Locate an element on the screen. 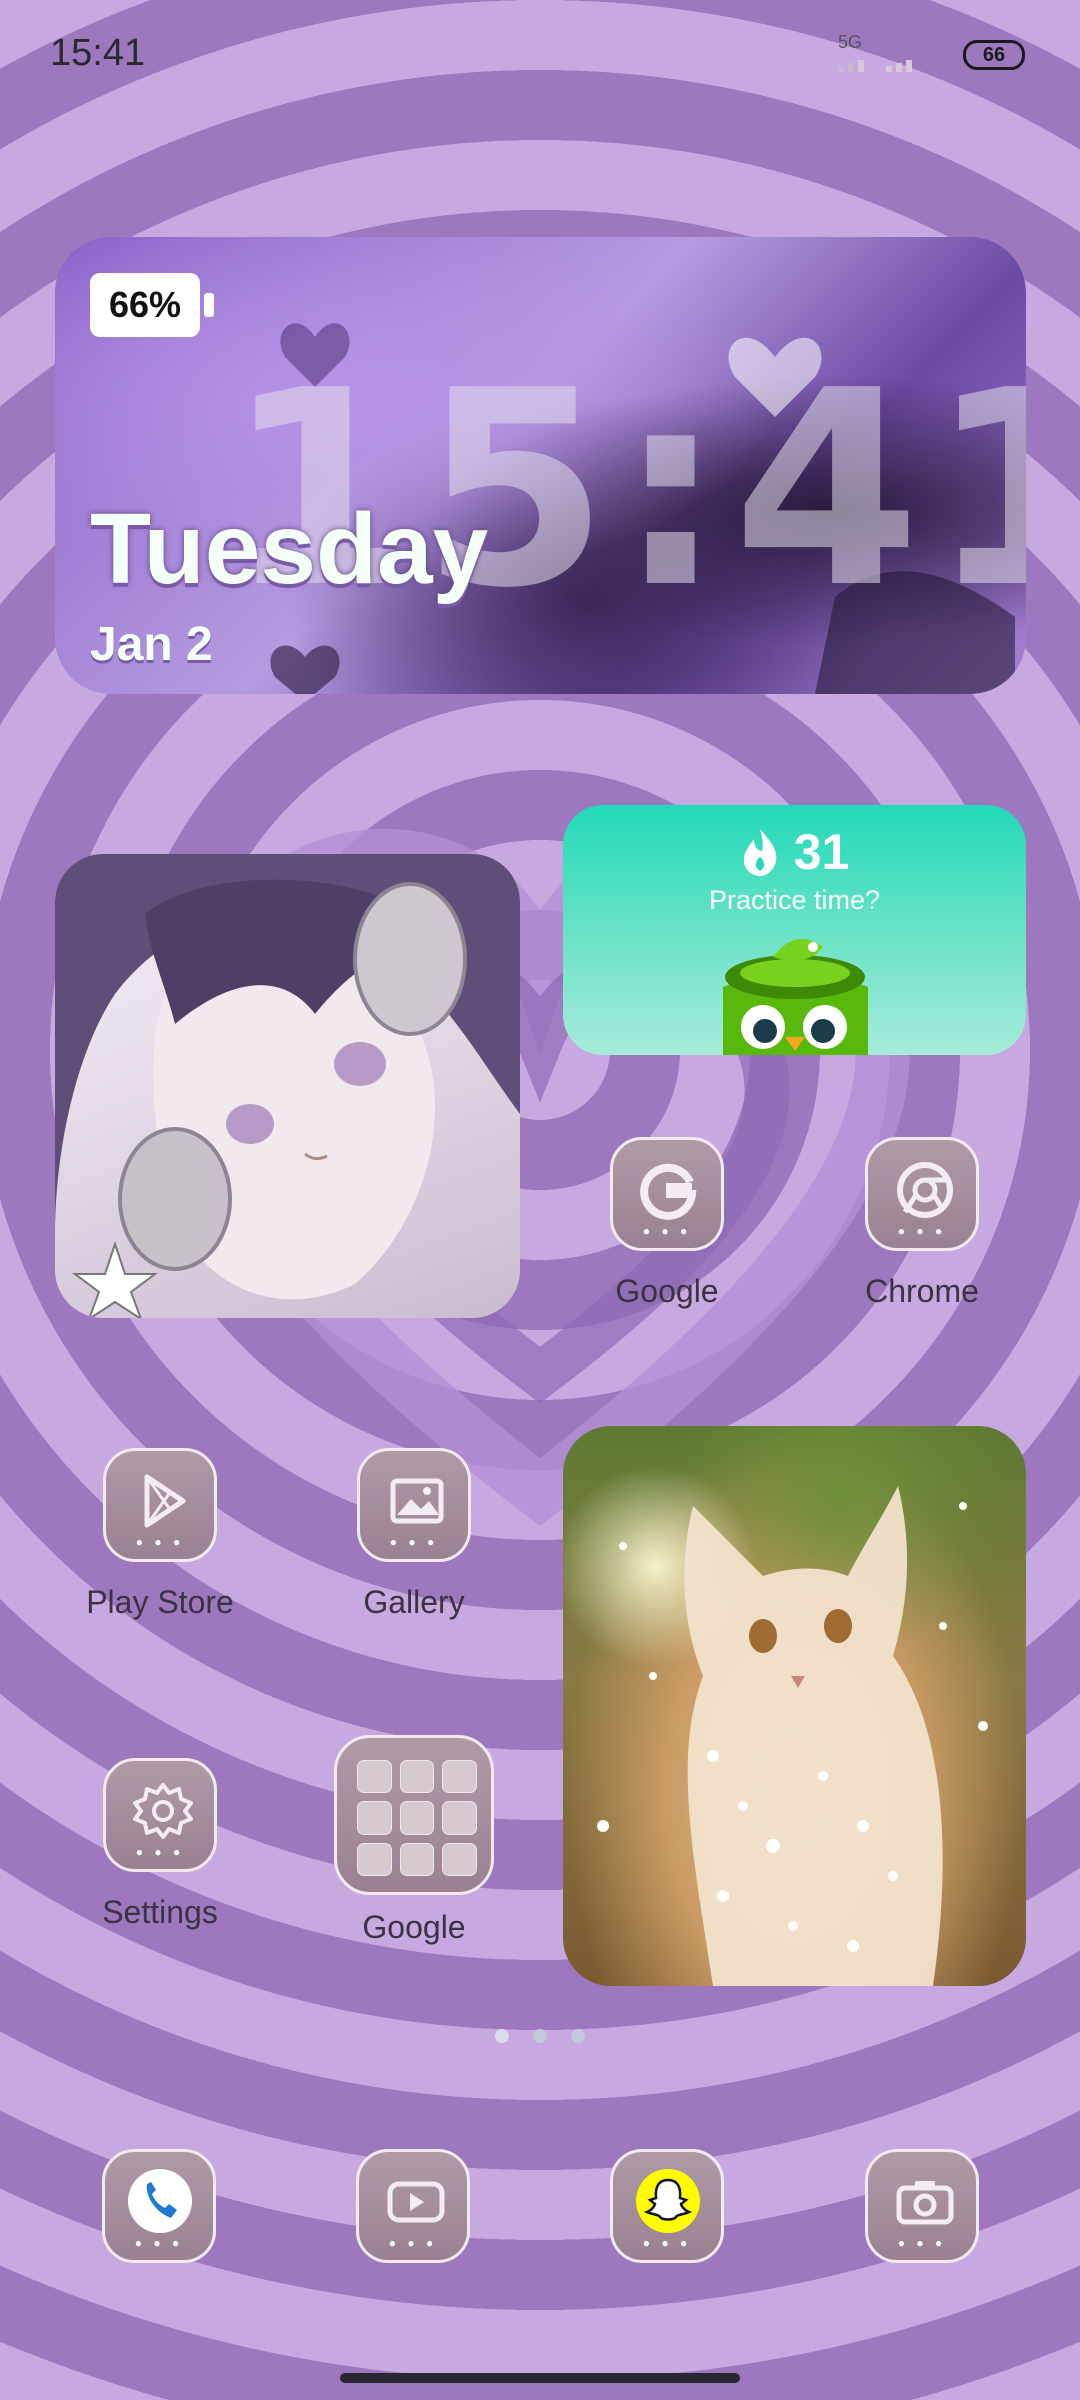 The height and width of the screenshot is (2400, 1080). youtube-app-icon: ● ● ● is located at coordinates (413, 2206).